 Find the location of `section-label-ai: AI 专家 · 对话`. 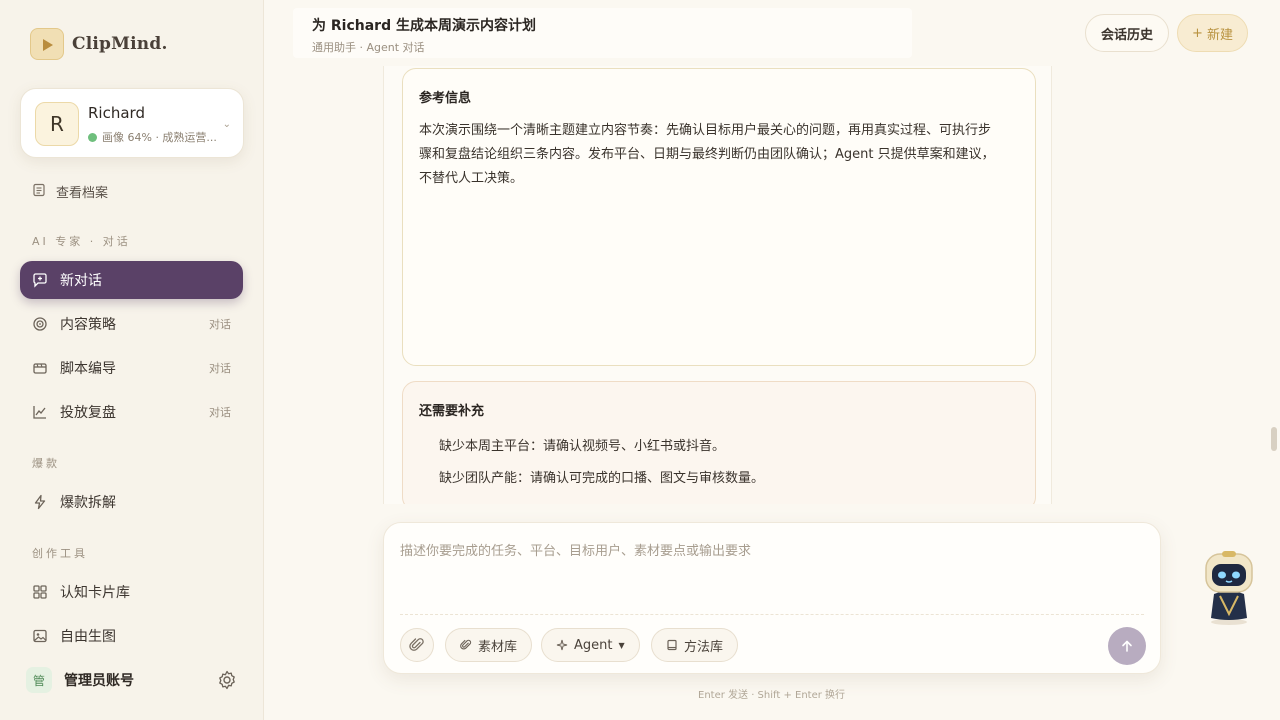

section-label-ai: AI 专家 · 对话 is located at coordinates (81, 241).